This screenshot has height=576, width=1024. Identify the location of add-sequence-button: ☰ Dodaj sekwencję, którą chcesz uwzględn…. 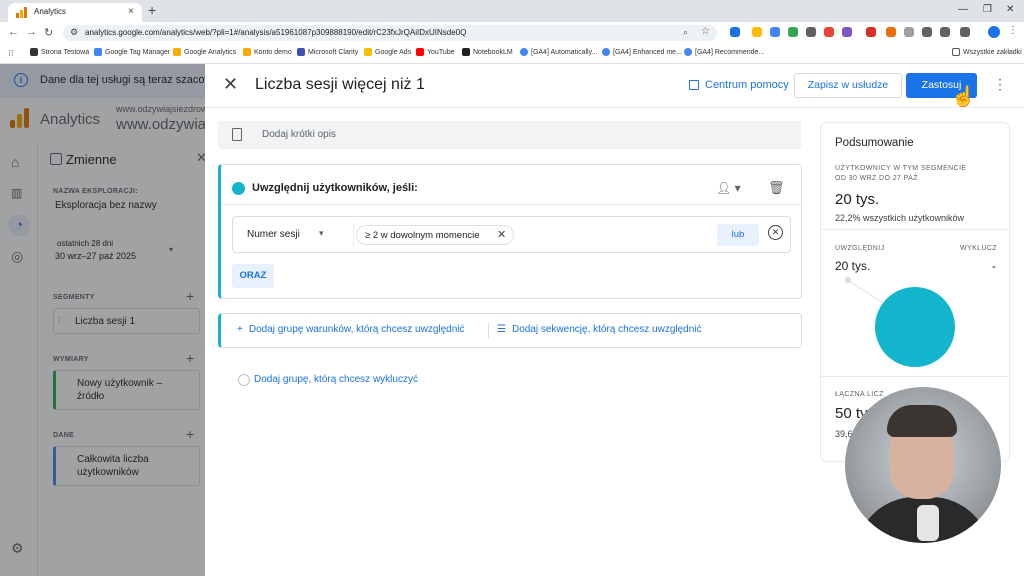
(599, 329).